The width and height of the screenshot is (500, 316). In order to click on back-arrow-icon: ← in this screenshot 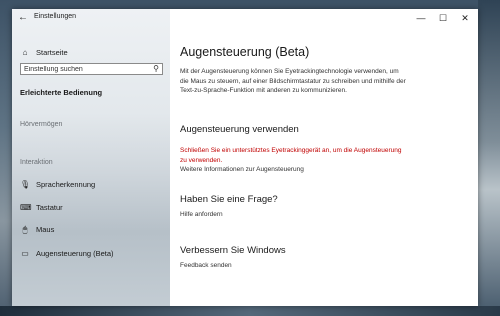, I will do `click(23, 18)`.